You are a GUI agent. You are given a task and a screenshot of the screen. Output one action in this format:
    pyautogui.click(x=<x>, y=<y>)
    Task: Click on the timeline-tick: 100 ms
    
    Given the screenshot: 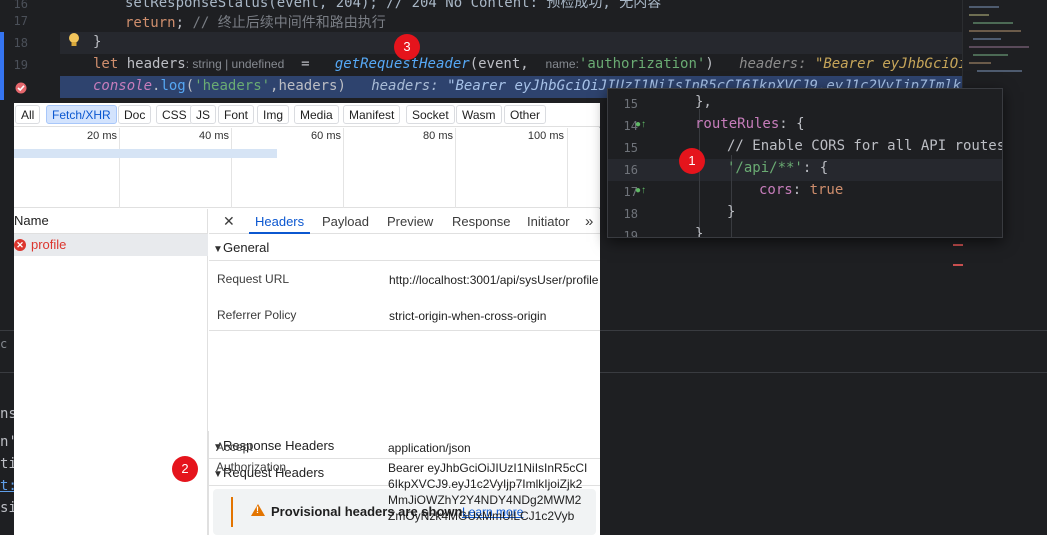 What is the action you would take?
    pyautogui.click(x=545, y=136)
    